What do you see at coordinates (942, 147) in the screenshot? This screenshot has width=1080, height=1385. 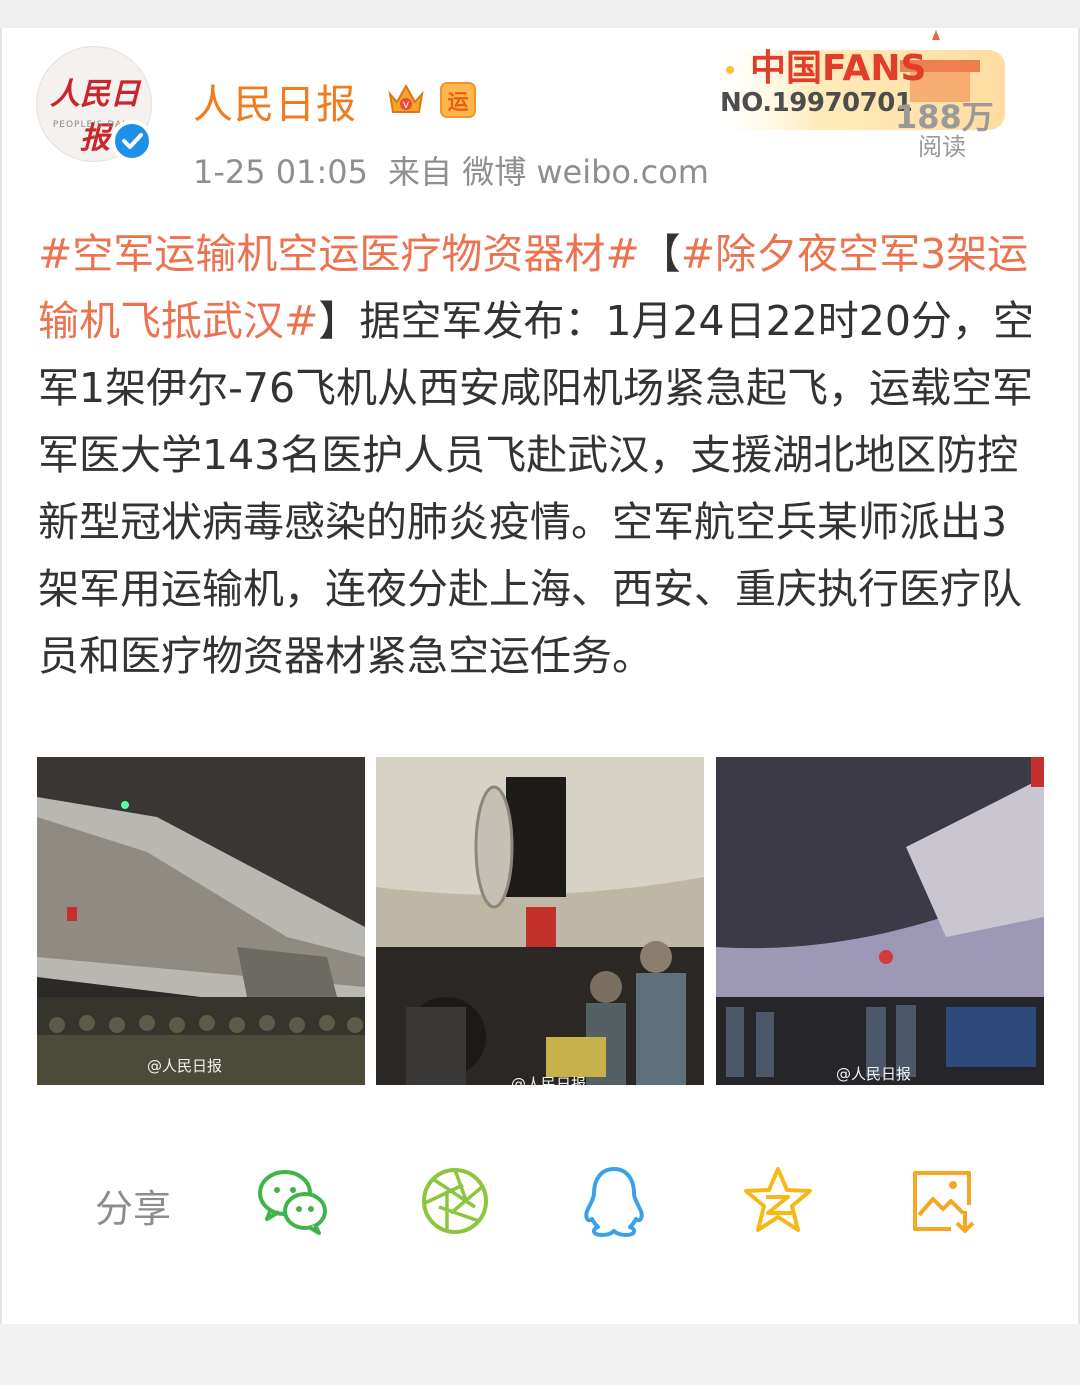 I see `read-label: 阅读` at bounding box center [942, 147].